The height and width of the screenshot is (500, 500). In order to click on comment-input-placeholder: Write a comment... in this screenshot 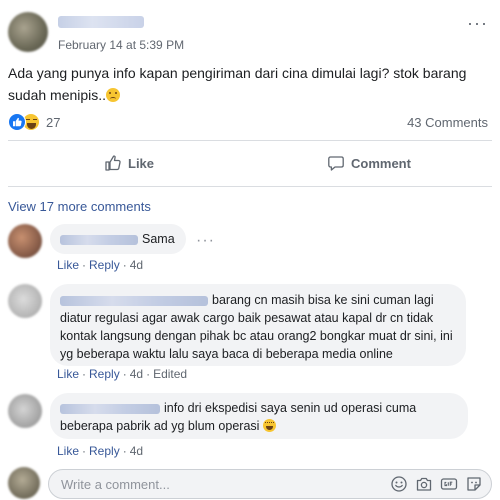, I will do `click(115, 484)`.